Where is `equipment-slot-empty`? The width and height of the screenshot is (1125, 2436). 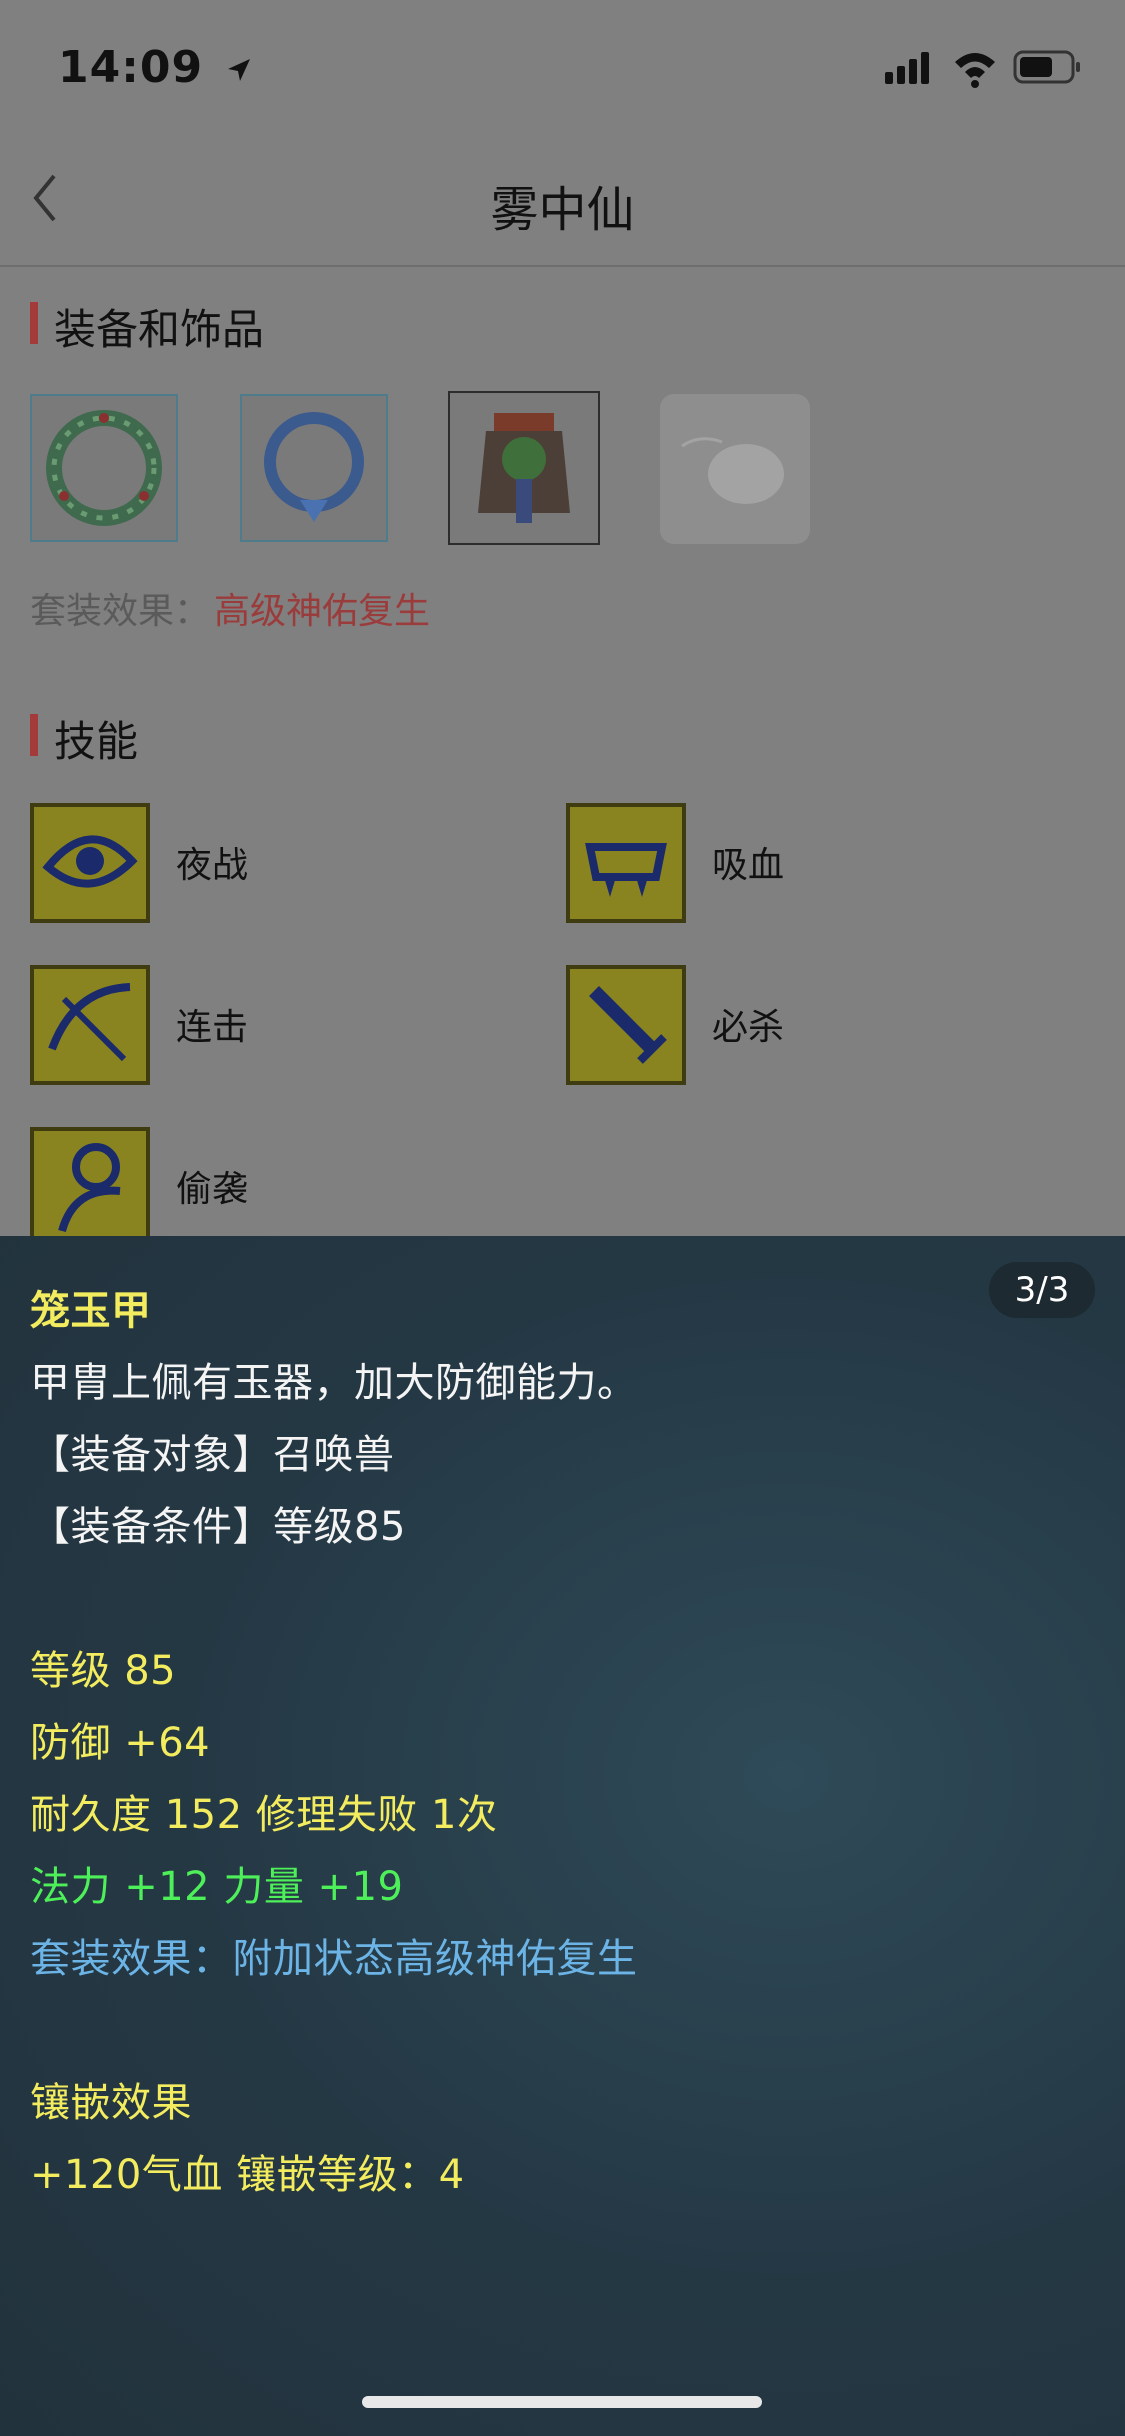 equipment-slot-empty is located at coordinates (735, 469).